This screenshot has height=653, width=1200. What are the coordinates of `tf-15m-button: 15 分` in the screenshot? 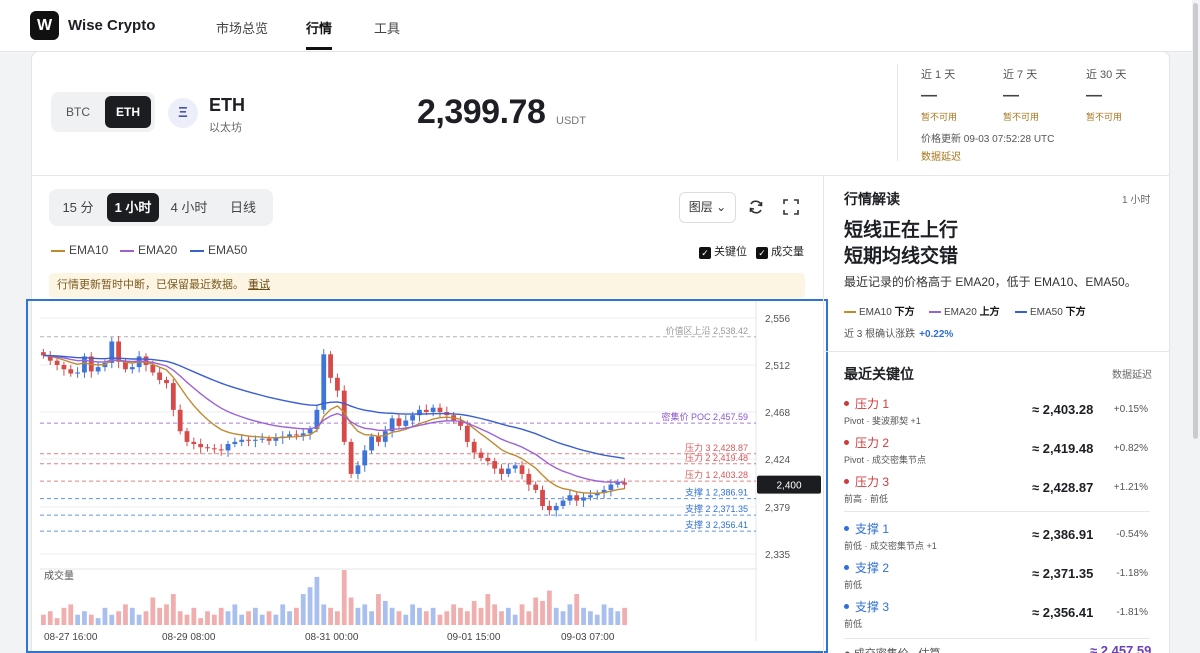 It's located at (78, 207).